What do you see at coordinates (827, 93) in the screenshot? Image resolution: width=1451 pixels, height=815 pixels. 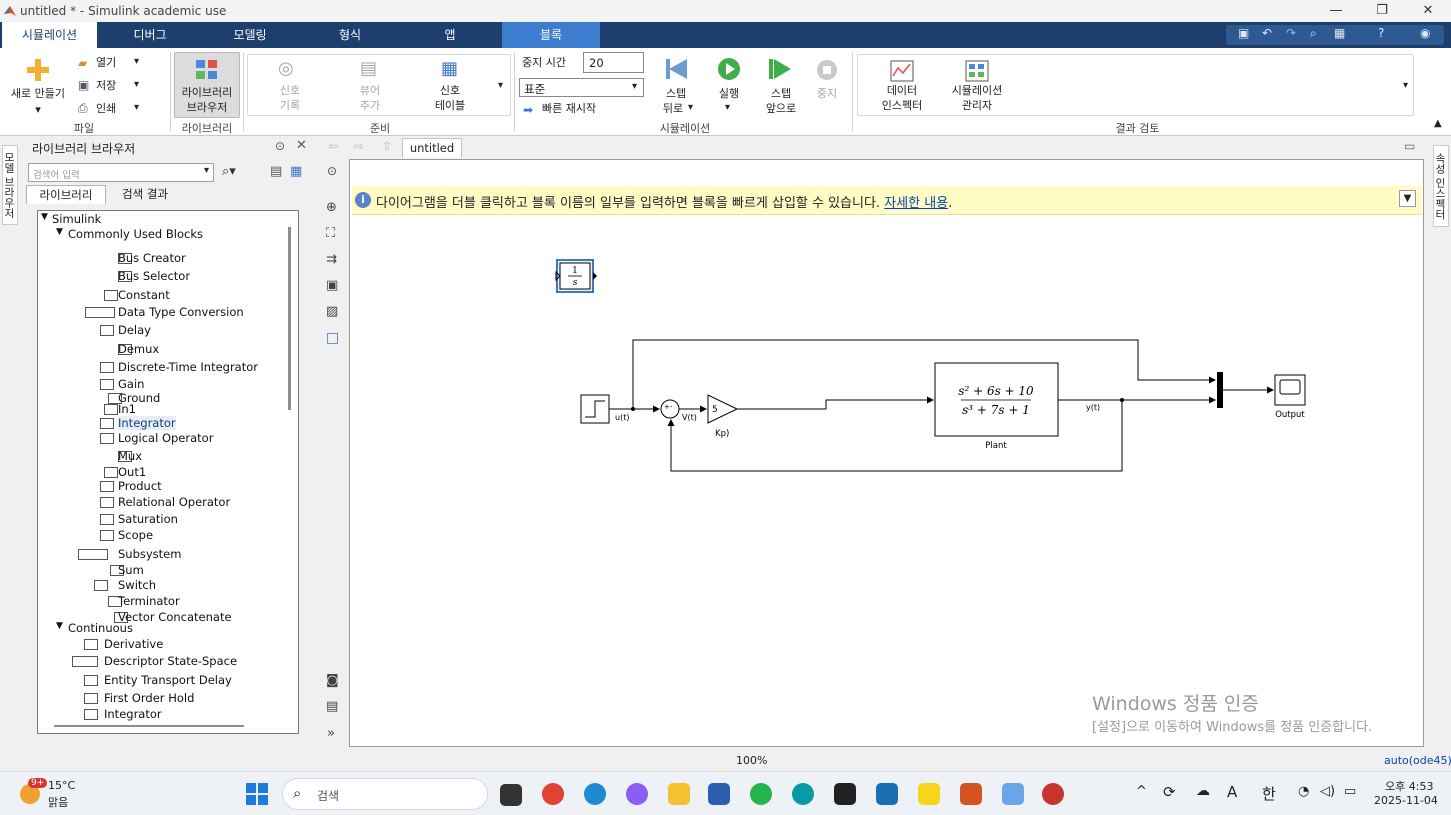 I see `stop-button: 중지` at bounding box center [827, 93].